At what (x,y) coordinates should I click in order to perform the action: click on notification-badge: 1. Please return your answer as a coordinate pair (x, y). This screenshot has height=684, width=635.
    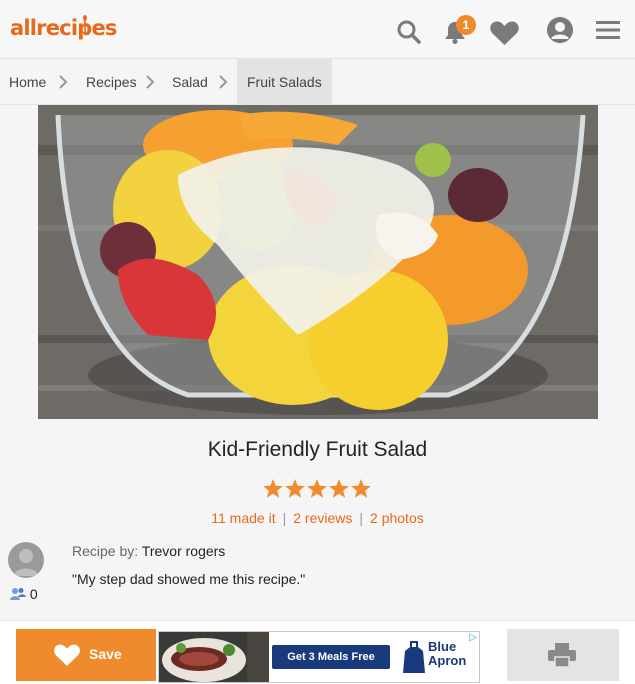
    Looking at the image, I should click on (466, 25).